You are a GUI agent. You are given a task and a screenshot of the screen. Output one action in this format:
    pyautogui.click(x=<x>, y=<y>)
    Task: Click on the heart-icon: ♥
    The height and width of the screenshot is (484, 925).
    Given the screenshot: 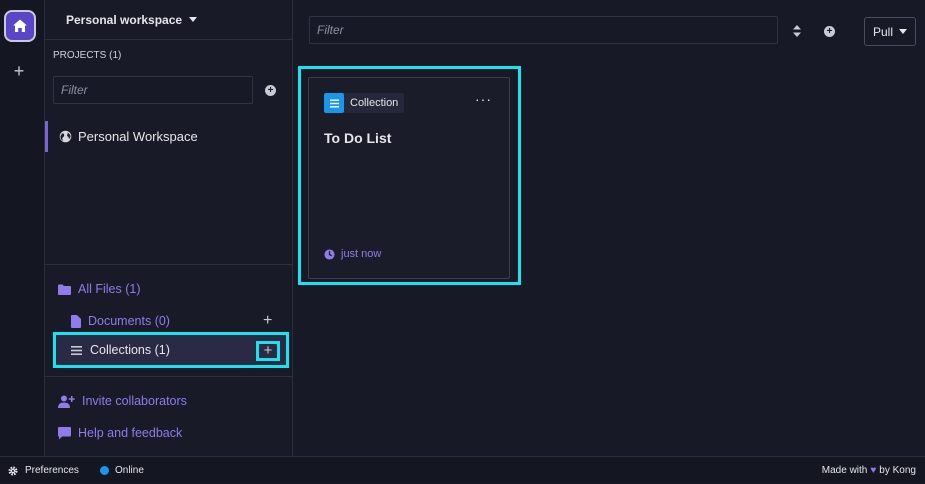 What is the action you would take?
    pyautogui.click(x=873, y=470)
    